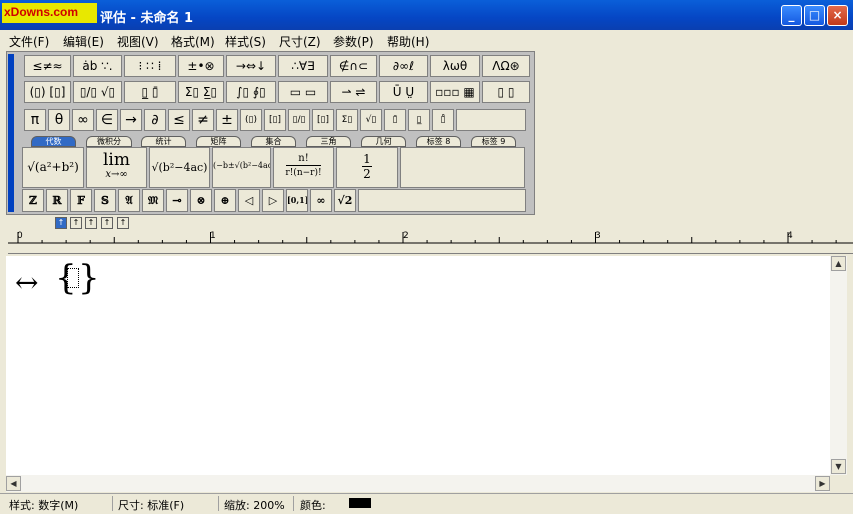 Image resolution: width=853 pixels, height=514 pixels. I want to click on status-divider, so click(112, 503).